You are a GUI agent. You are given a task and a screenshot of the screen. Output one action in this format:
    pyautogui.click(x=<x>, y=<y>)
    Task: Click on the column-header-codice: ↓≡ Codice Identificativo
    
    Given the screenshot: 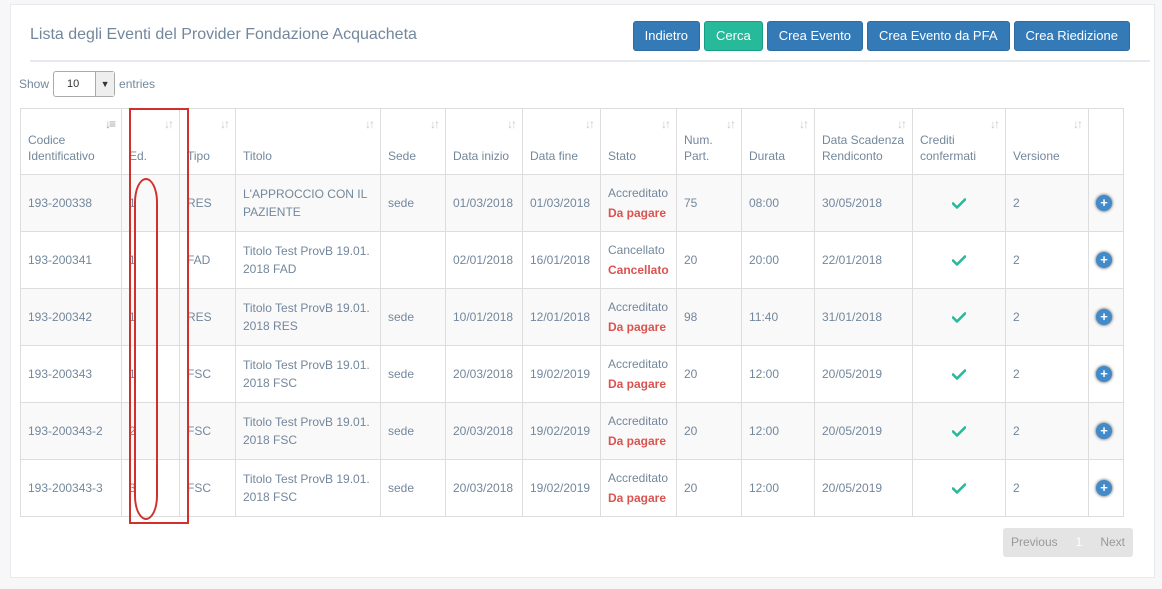 What is the action you would take?
    pyautogui.click(x=71, y=141)
    